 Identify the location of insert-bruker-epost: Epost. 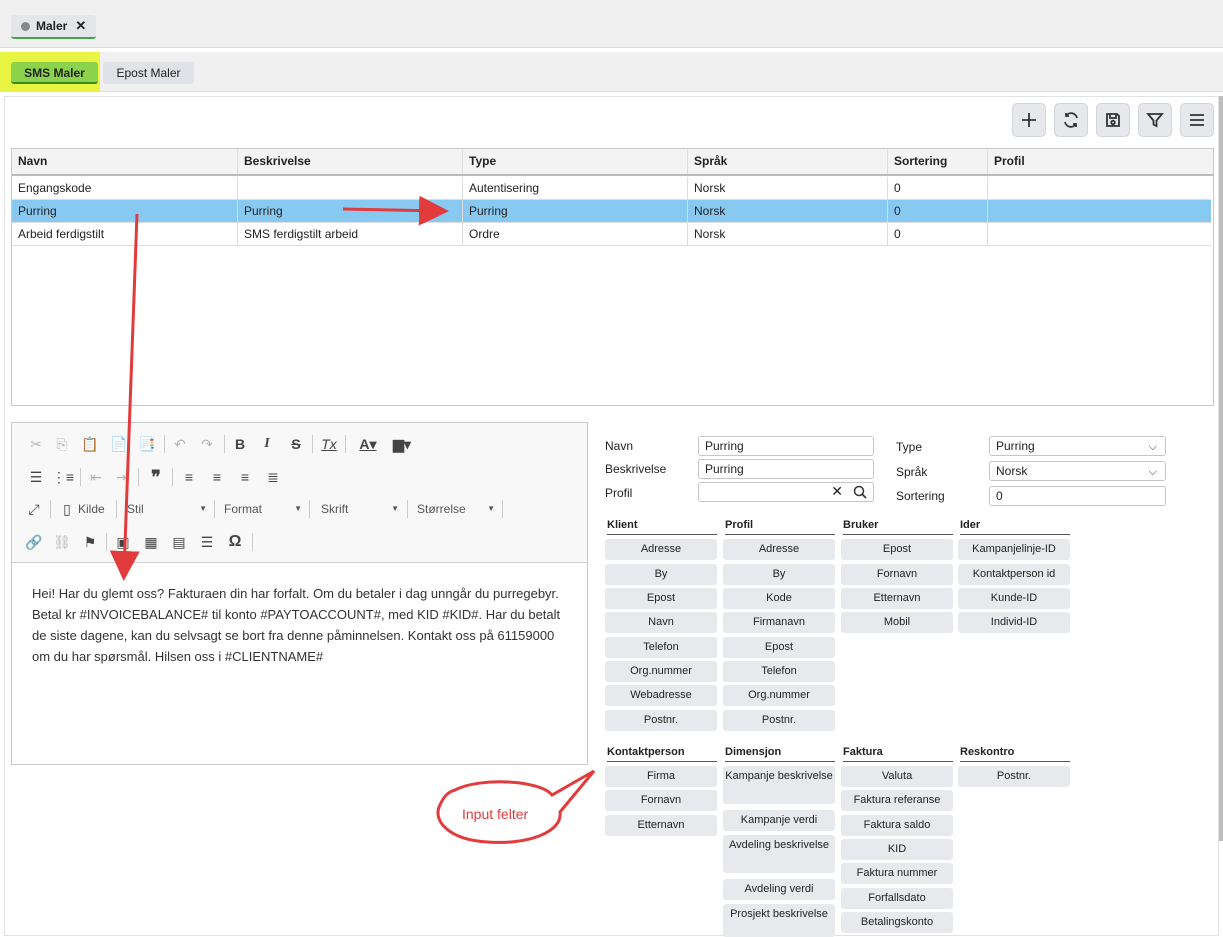
(897, 549).